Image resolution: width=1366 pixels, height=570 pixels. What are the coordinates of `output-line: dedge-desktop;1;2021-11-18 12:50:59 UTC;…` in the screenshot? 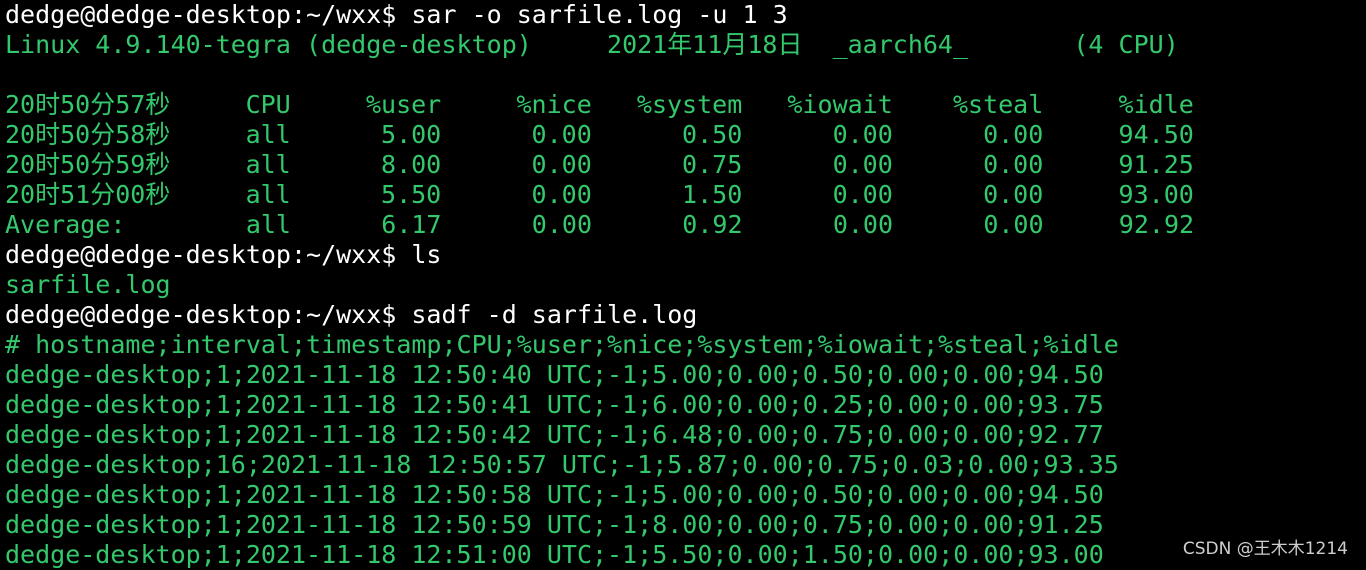 It's located at (554, 524).